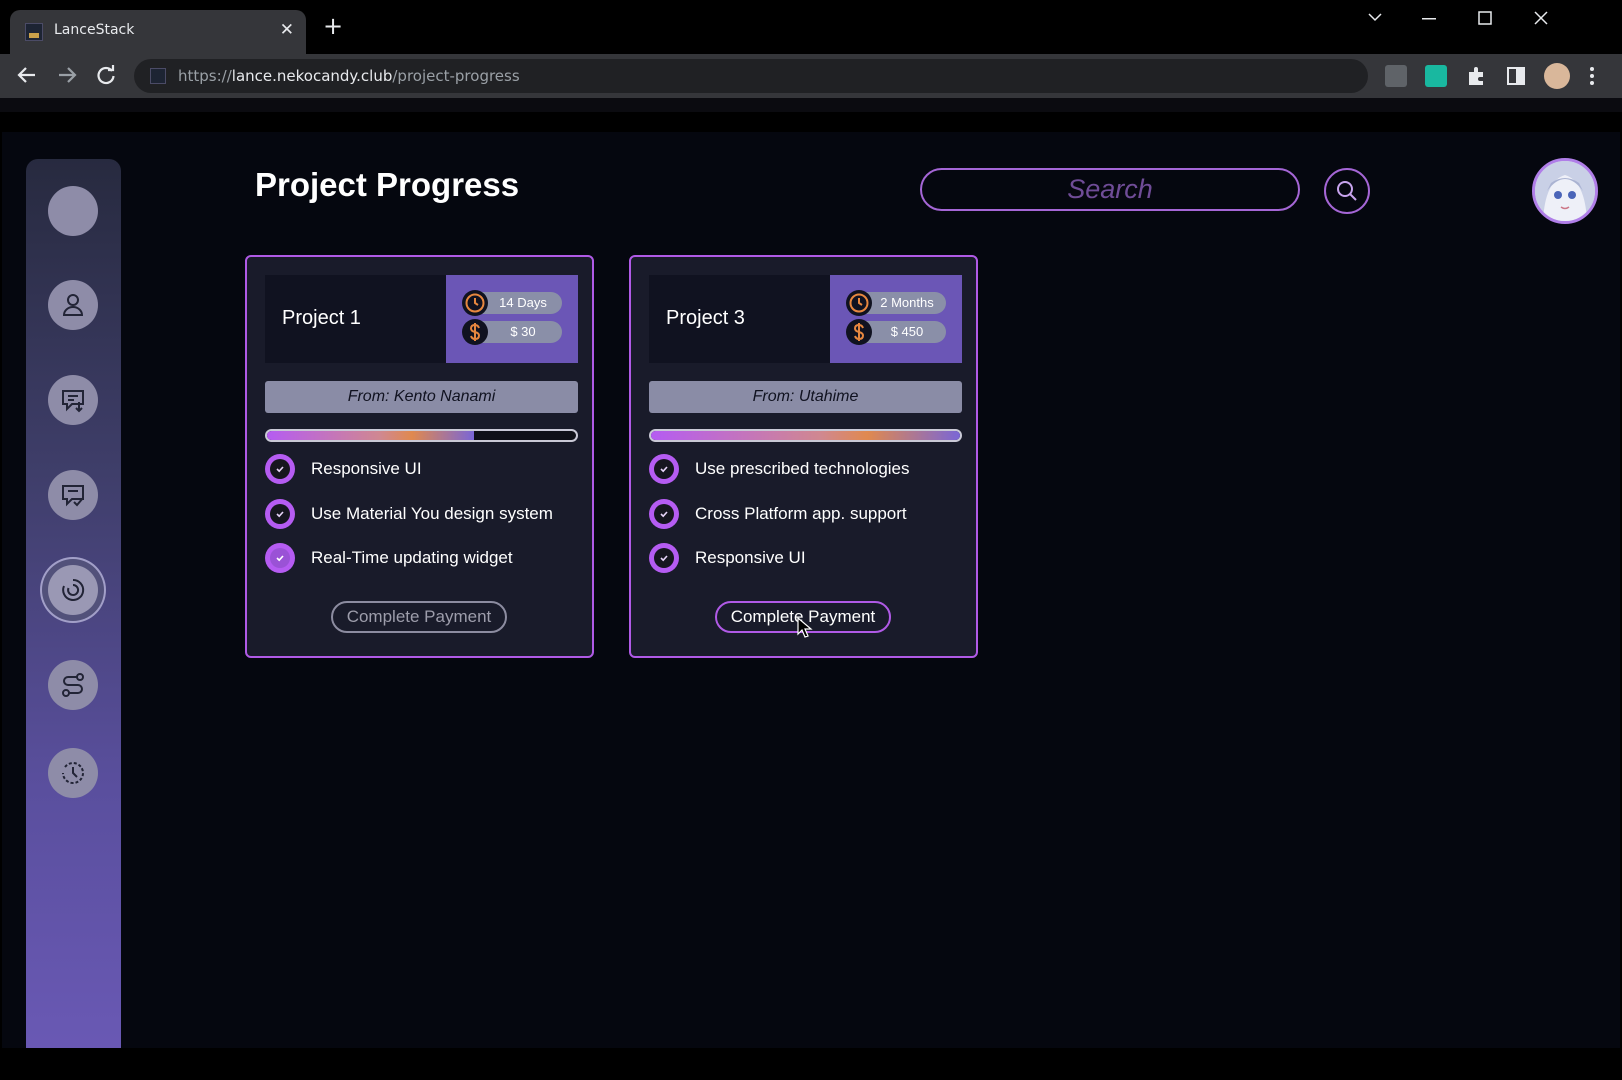 The width and height of the screenshot is (1622, 1080). I want to click on search-input, so click(1110, 189).